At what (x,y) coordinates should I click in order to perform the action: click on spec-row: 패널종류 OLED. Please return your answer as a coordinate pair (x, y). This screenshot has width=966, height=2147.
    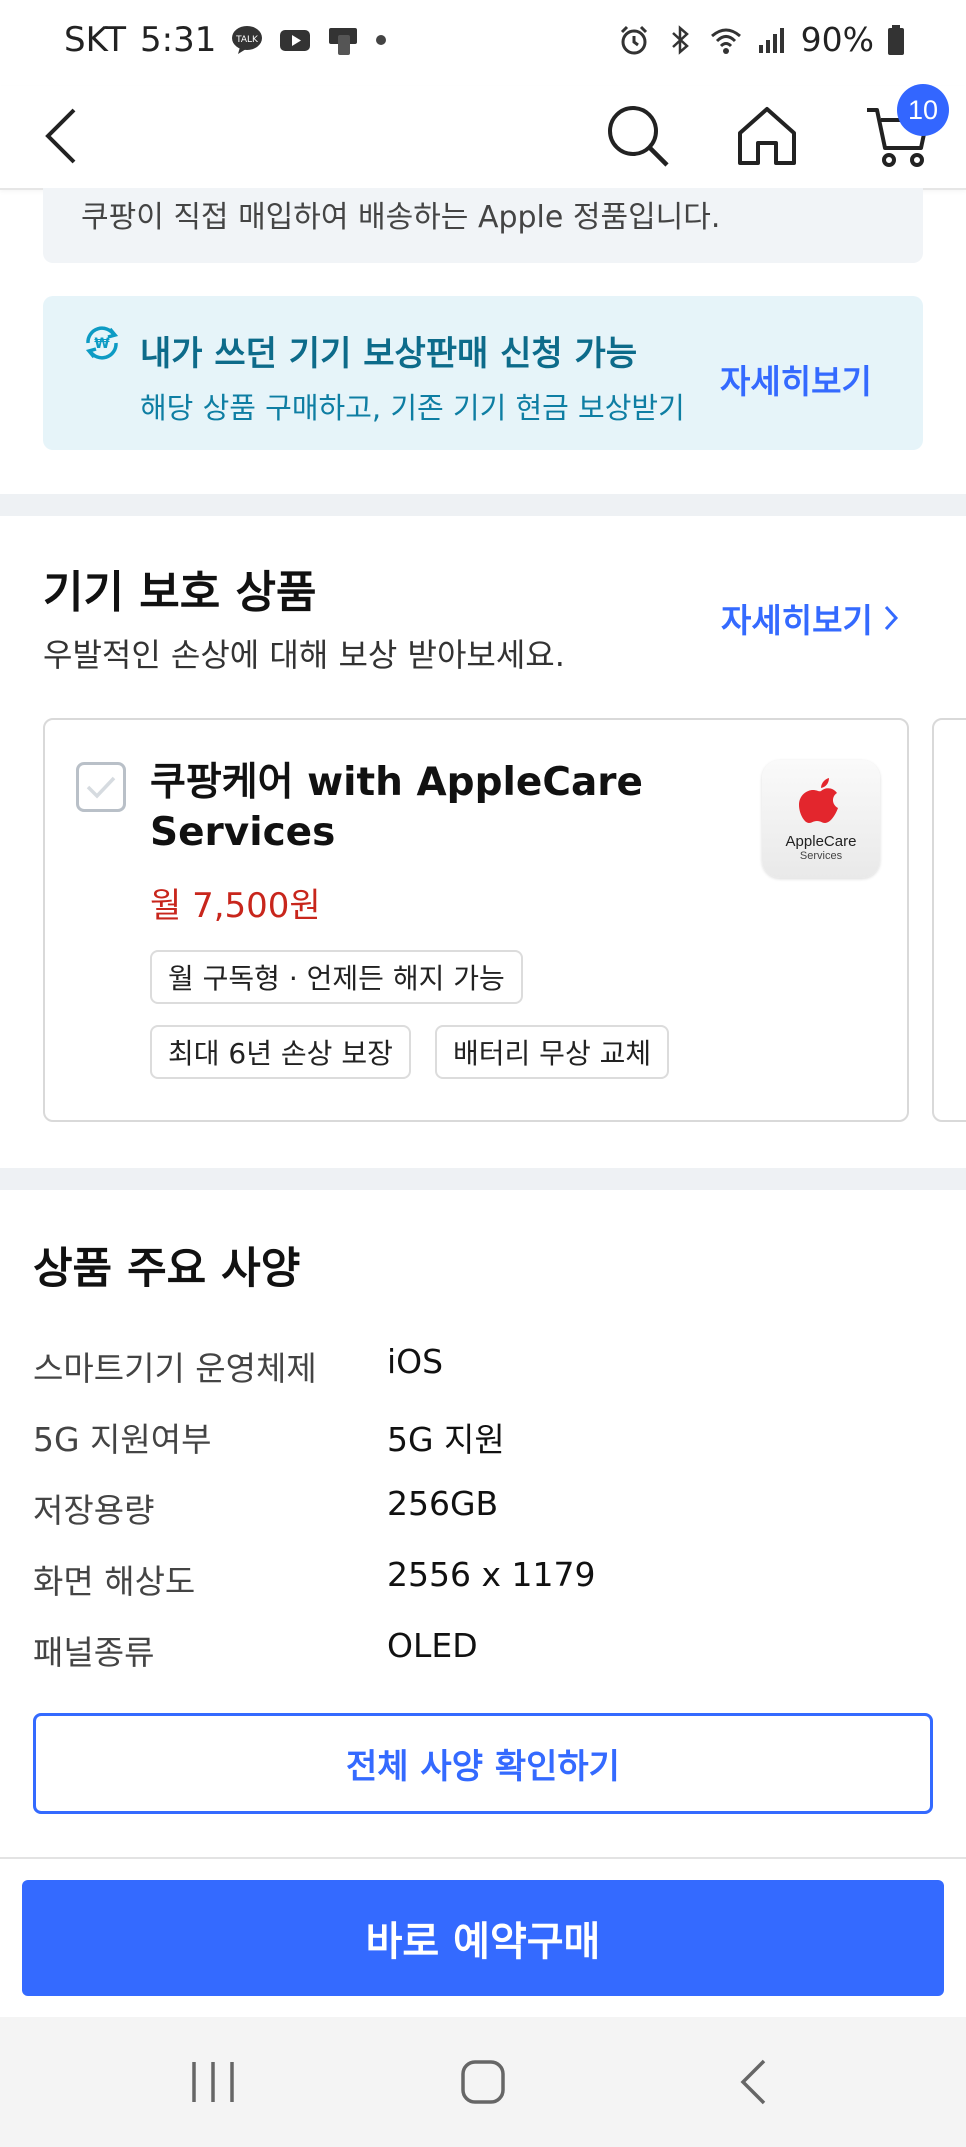
    Looking at the image, I should click on (483, 1656).